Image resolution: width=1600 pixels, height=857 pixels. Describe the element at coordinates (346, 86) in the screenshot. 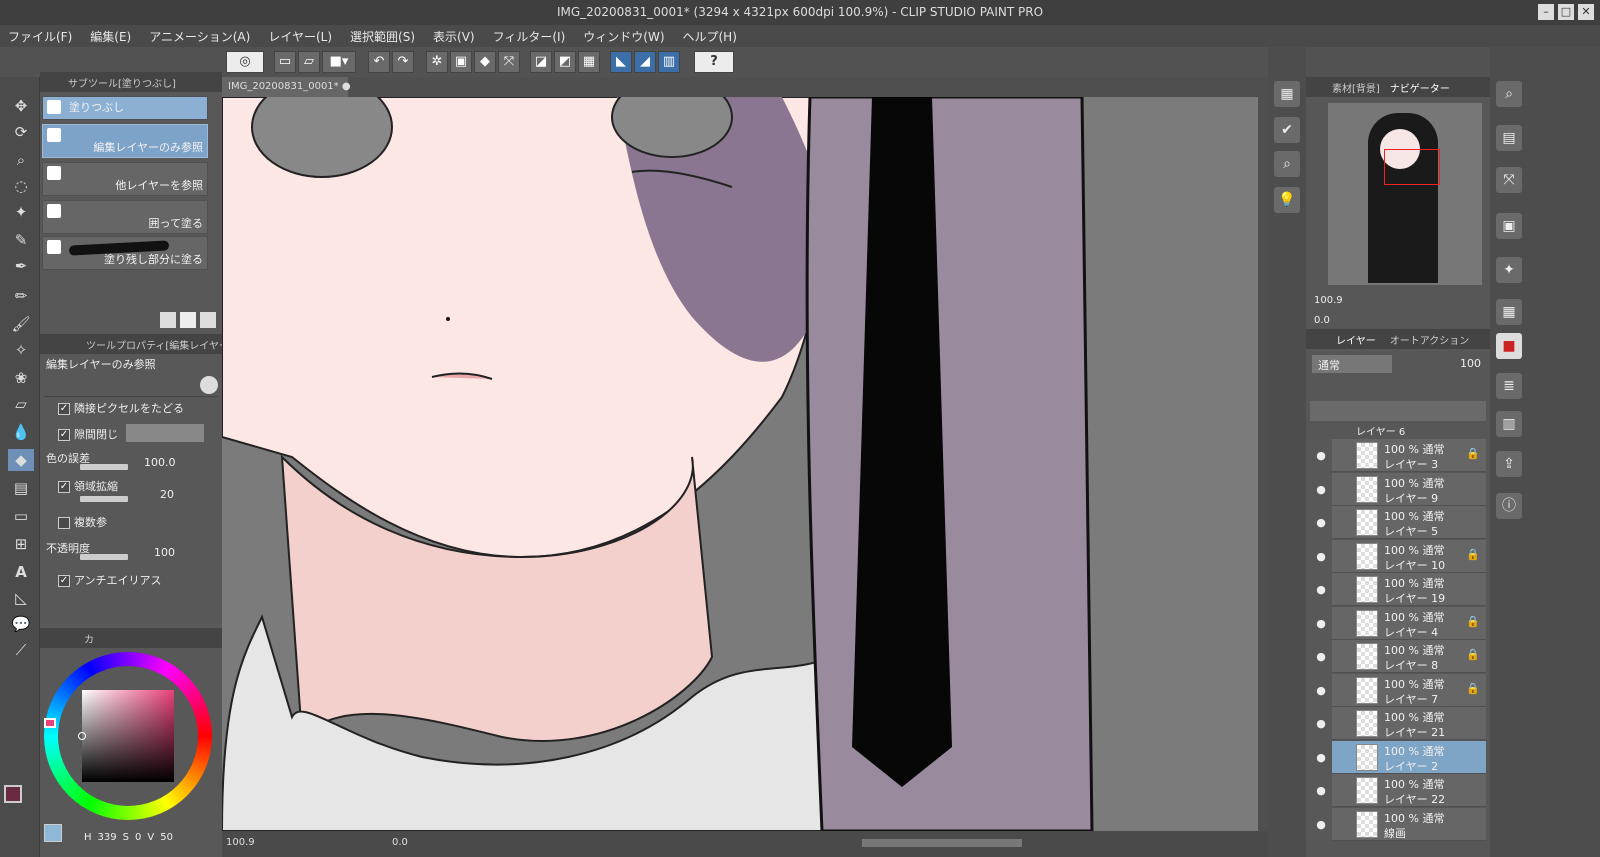

I see `close-tab-icon: ●` at that location.